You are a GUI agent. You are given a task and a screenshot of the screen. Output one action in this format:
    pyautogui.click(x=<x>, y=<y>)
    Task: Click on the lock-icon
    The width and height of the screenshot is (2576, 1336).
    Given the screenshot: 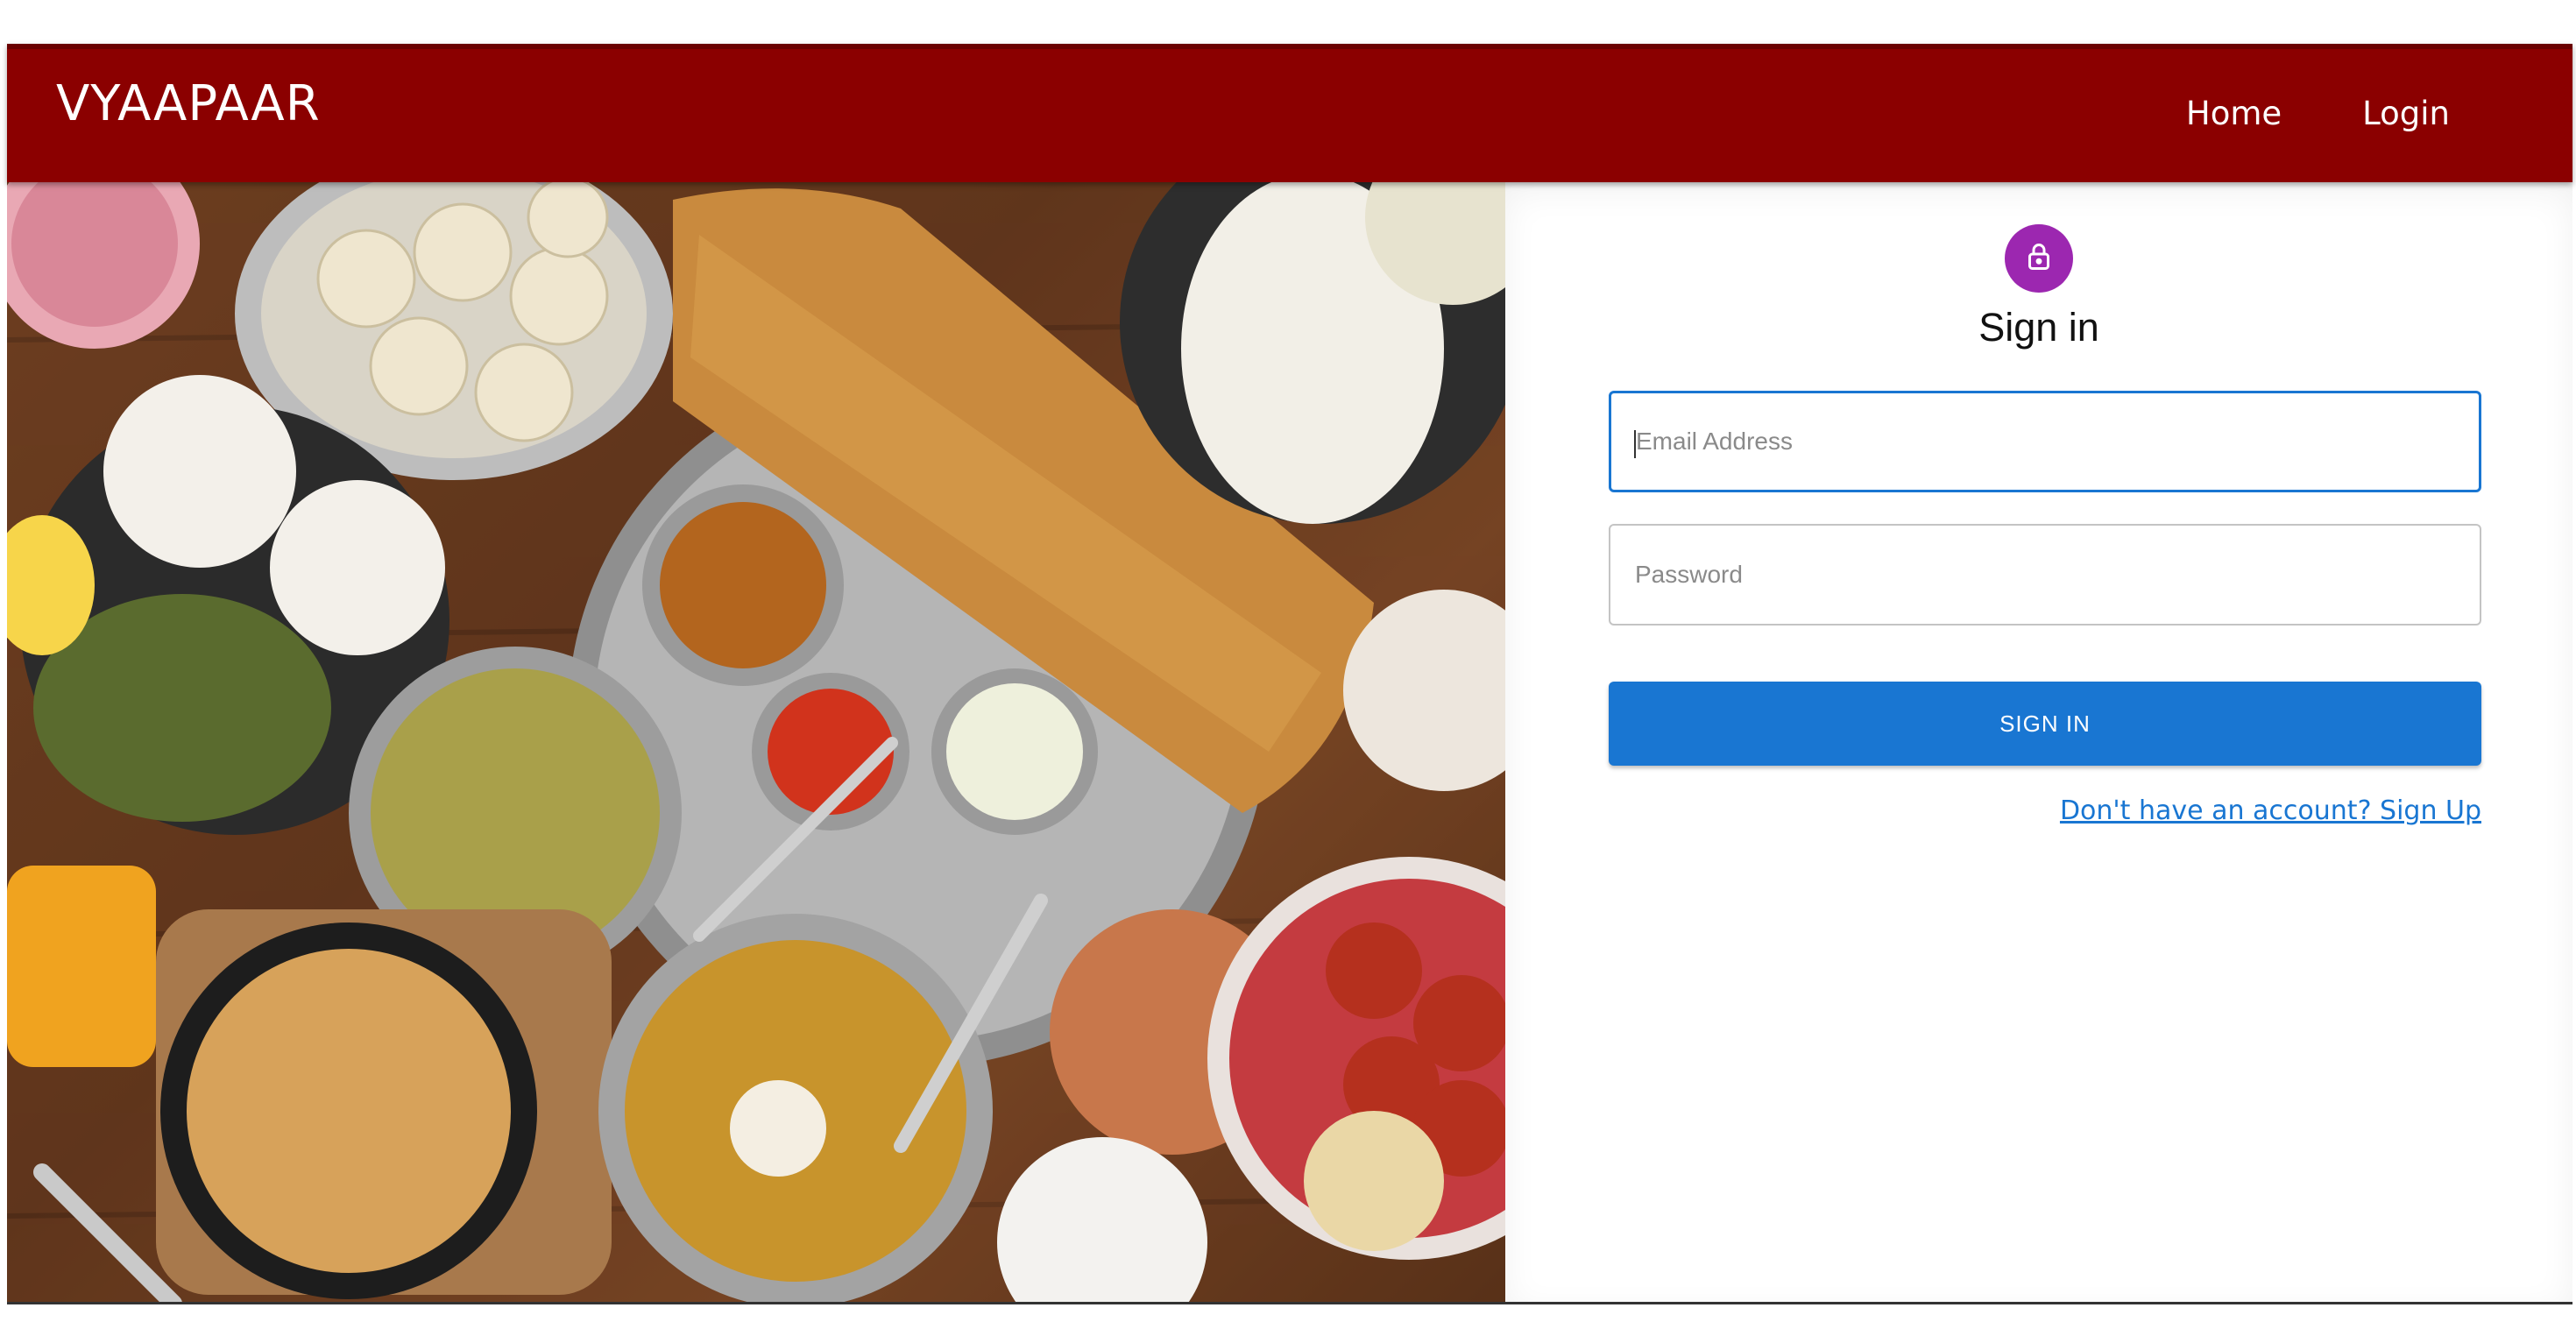 What is the action you would take?
    pyautogui.click(x=2039, y=259)
    